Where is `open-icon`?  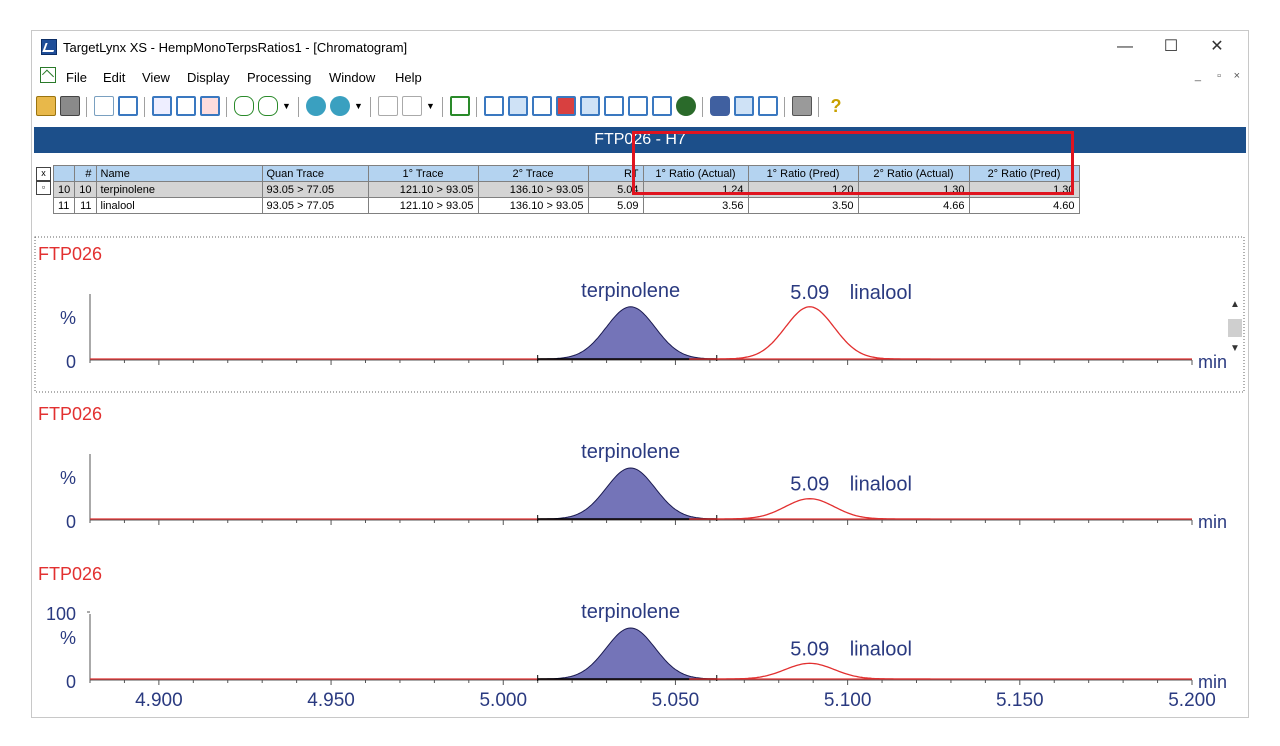 open-icon is located at coordinates (46, 106).